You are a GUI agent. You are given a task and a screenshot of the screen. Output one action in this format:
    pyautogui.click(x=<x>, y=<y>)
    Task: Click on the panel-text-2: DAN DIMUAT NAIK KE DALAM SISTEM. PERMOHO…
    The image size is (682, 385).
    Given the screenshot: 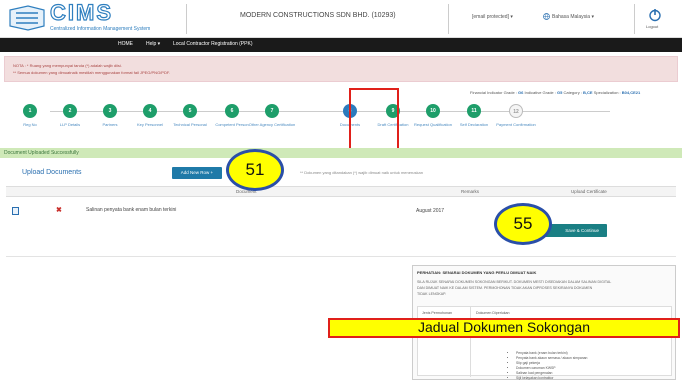 What is the action you would take?
    pyautogui.click(x=505, y=288)
    